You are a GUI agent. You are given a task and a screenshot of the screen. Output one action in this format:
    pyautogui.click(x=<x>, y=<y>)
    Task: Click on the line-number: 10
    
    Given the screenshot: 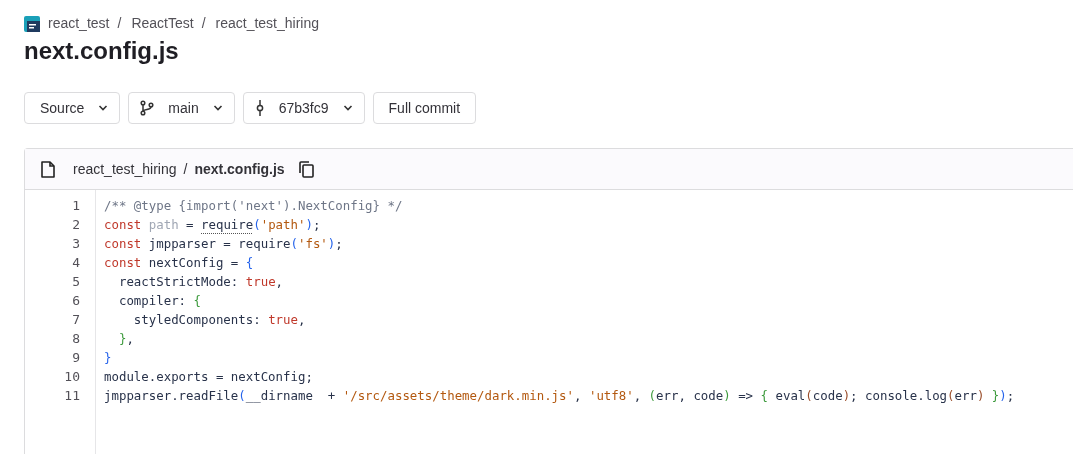 What is the action you would take?
    pyautogui.click(x=60, y=376)
    